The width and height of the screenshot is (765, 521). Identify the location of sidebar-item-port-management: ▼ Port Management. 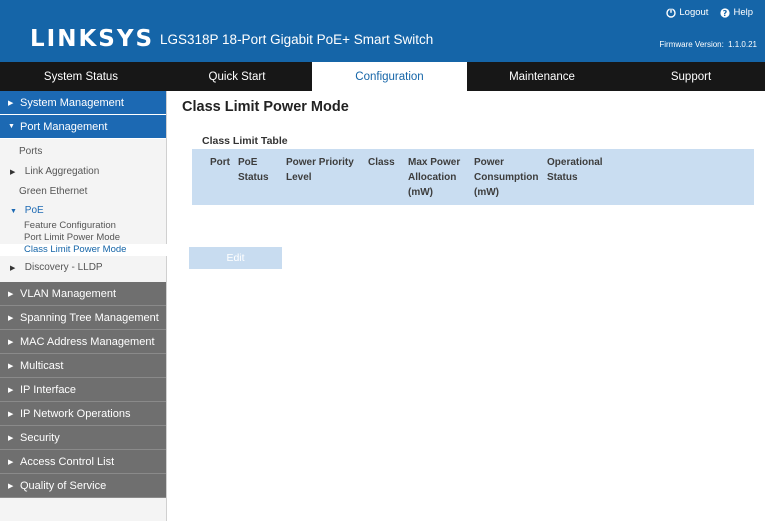
(83, 127).